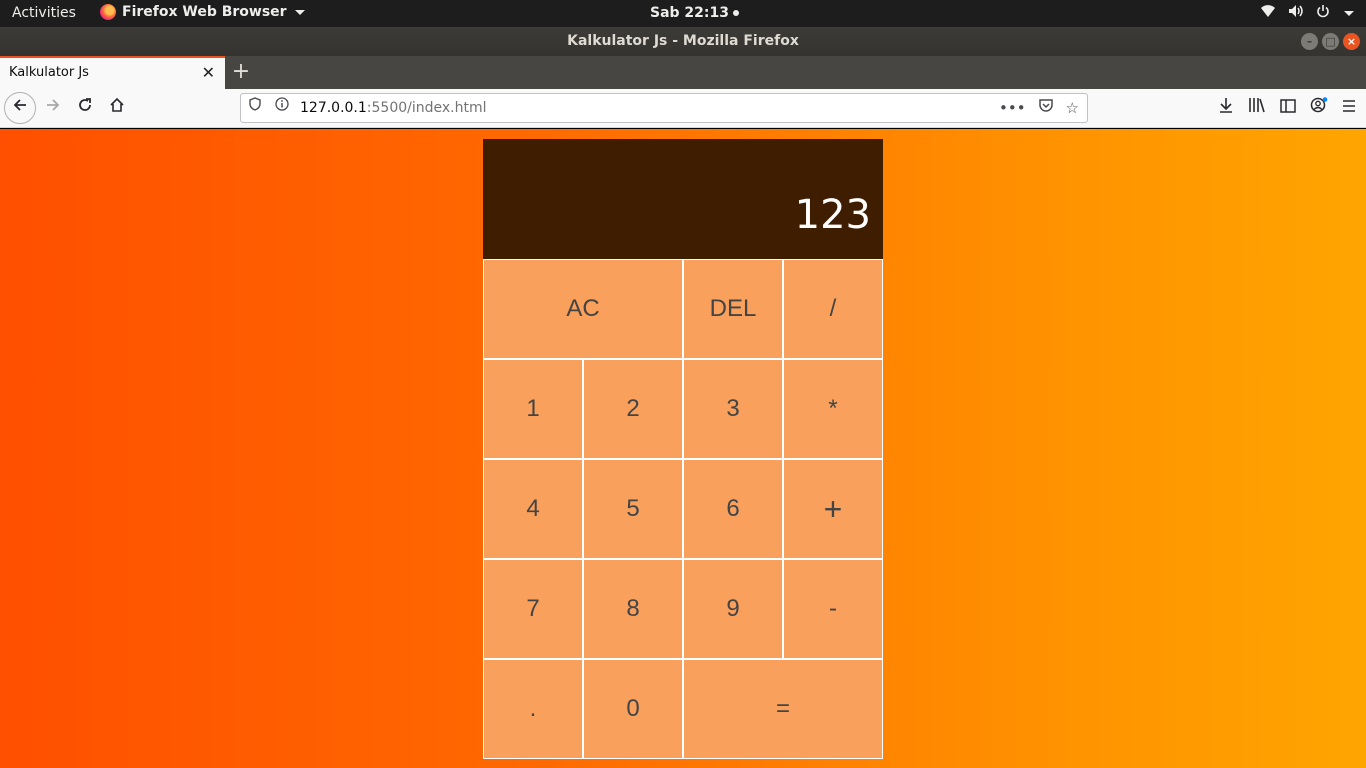 Image resolution: width=1366 pixels, height=768 pixels. I want to click on page-actions-icon: •••, so click(1012, 108).